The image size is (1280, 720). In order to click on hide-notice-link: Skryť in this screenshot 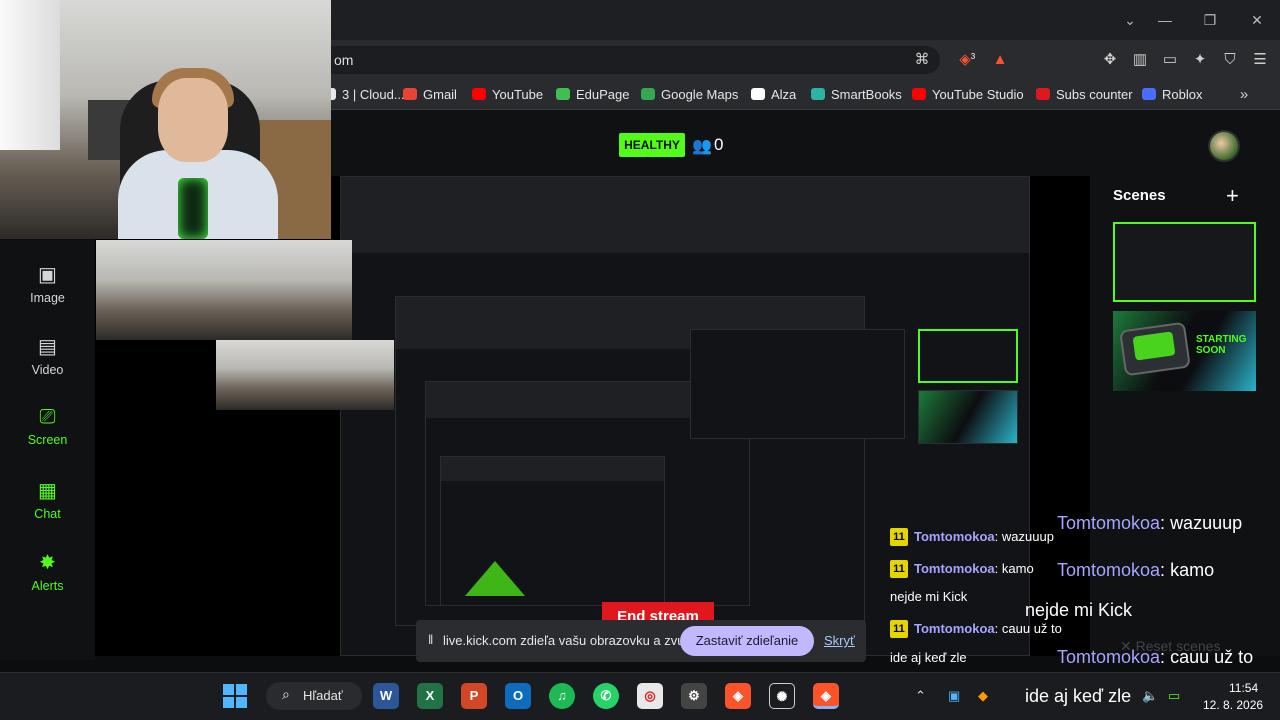, I will do `click(839, 640)`.